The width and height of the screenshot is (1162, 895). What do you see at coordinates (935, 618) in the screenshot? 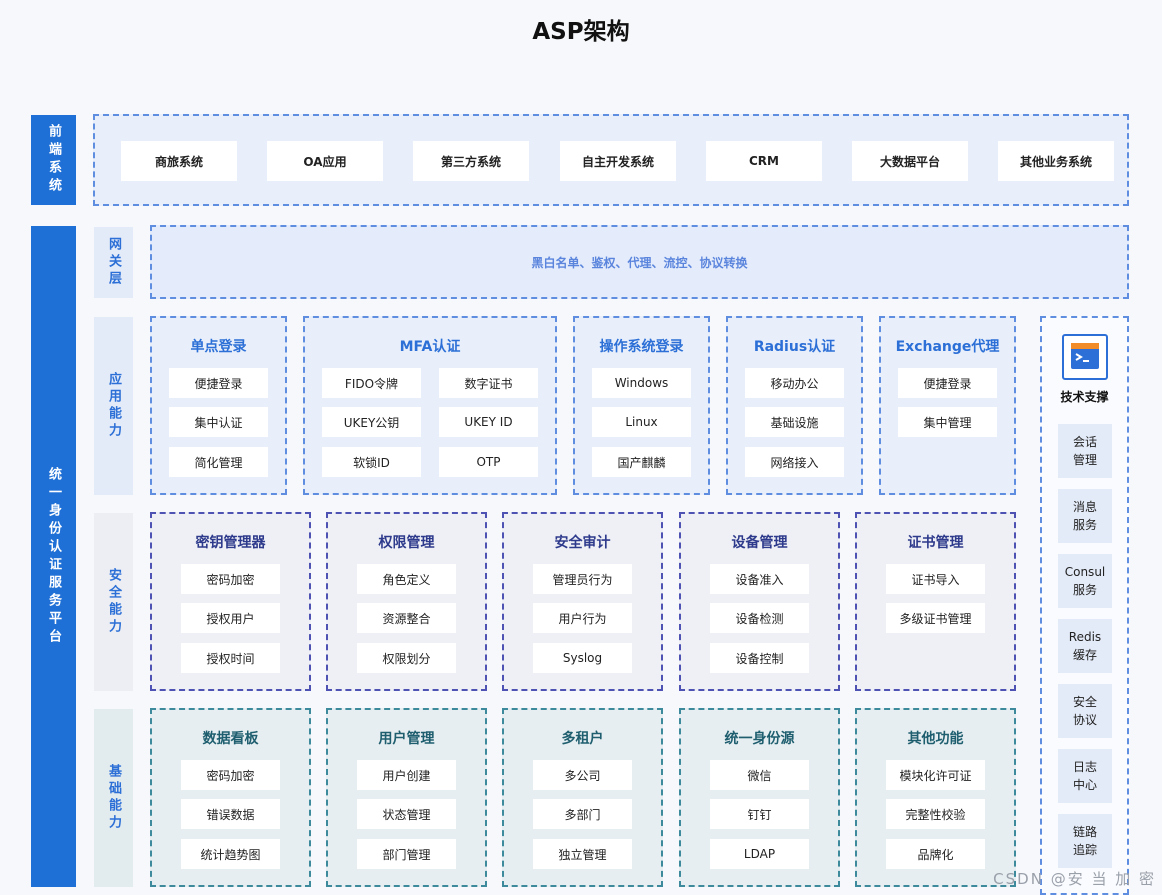
I see `module-item: 多级证书管理` at bounding box center [935, 618].